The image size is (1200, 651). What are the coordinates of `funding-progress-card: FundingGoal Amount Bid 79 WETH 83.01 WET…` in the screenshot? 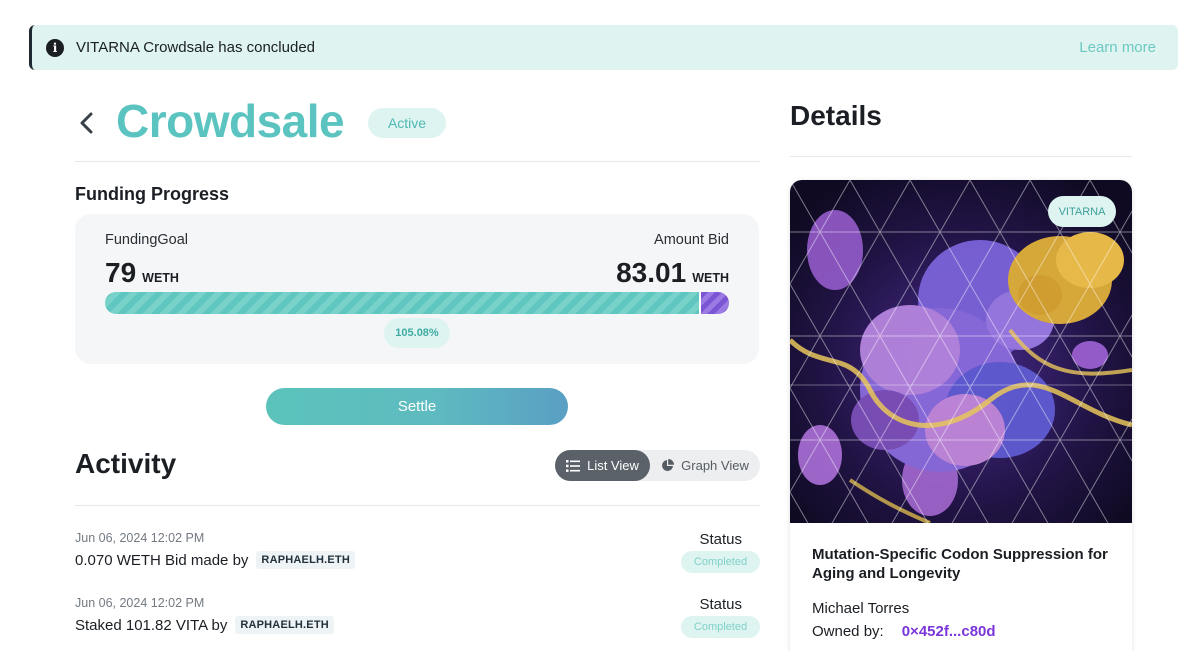 It's located at (417, 289).